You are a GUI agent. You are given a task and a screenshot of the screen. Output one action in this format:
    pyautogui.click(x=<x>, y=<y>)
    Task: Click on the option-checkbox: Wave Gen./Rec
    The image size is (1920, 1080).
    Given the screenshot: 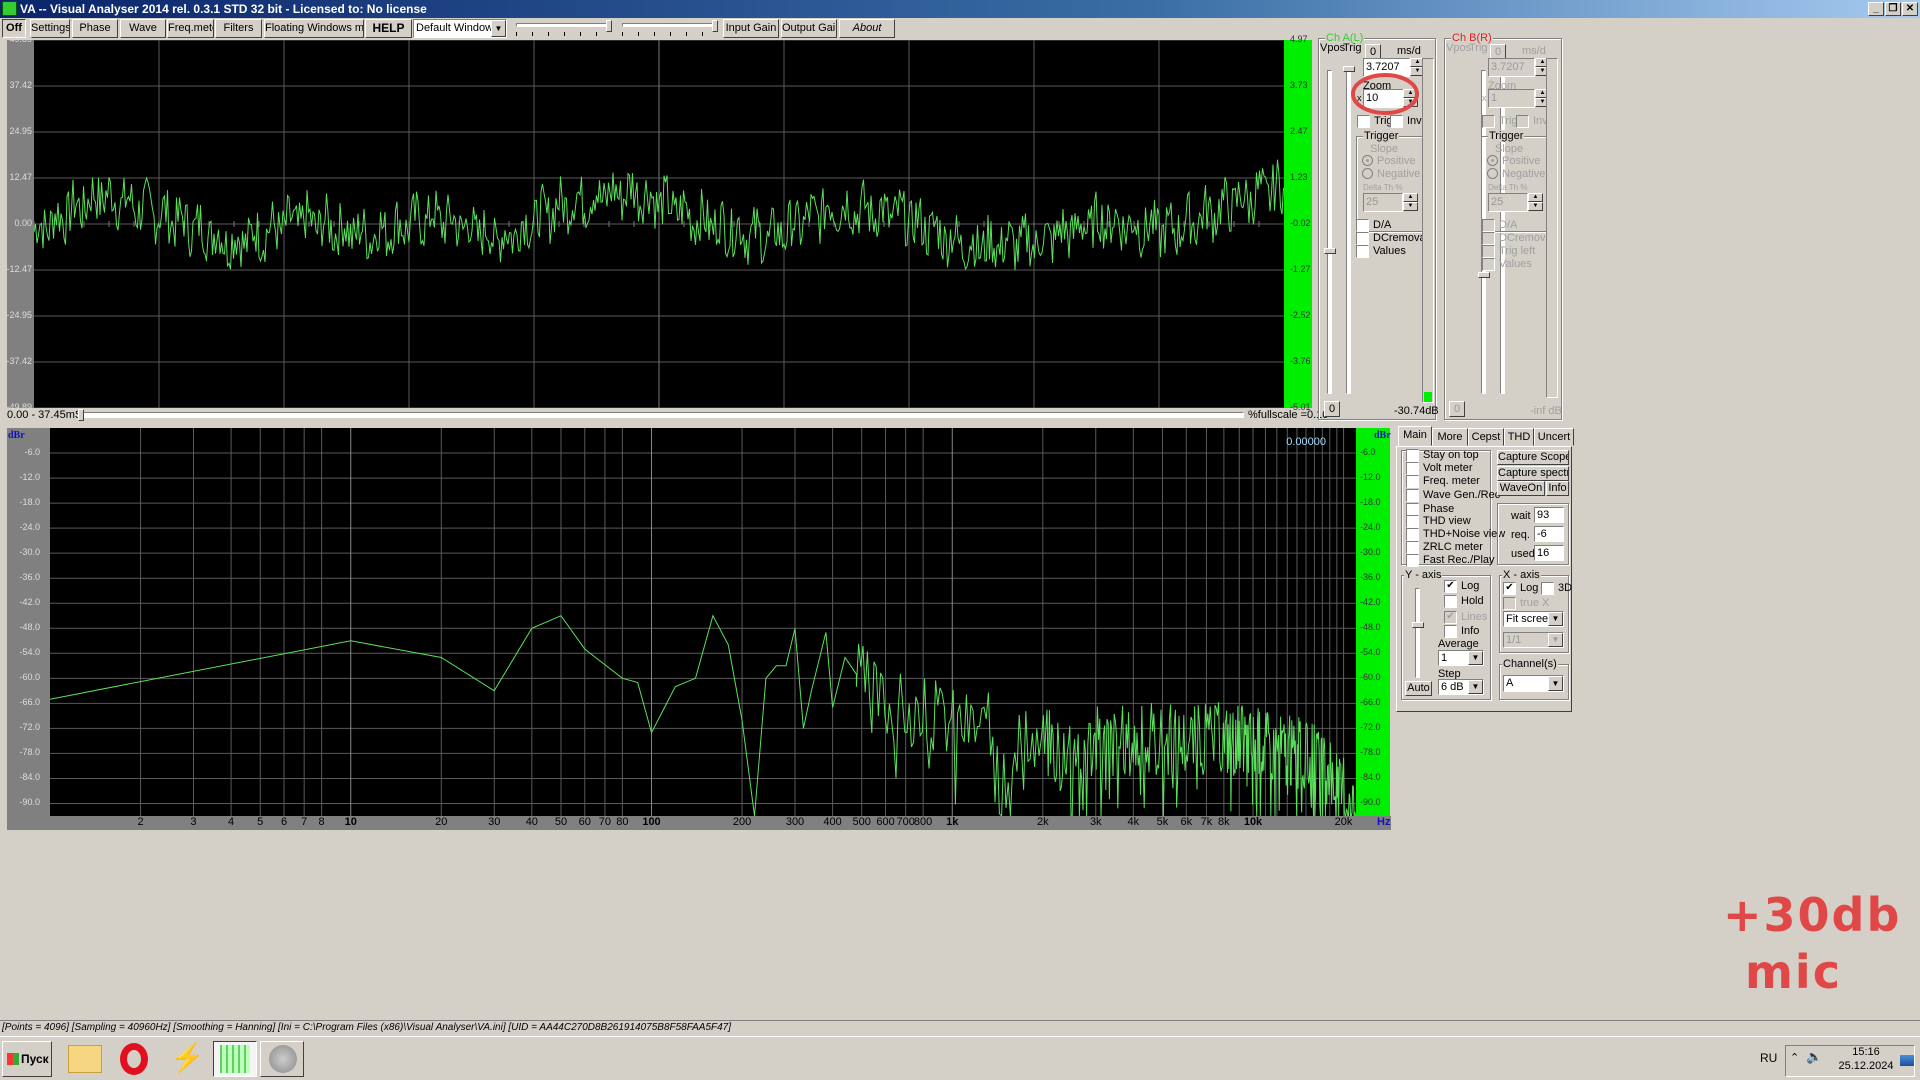 What is the action you would take?
    pyautogui.click(x=1453, y=495)
    